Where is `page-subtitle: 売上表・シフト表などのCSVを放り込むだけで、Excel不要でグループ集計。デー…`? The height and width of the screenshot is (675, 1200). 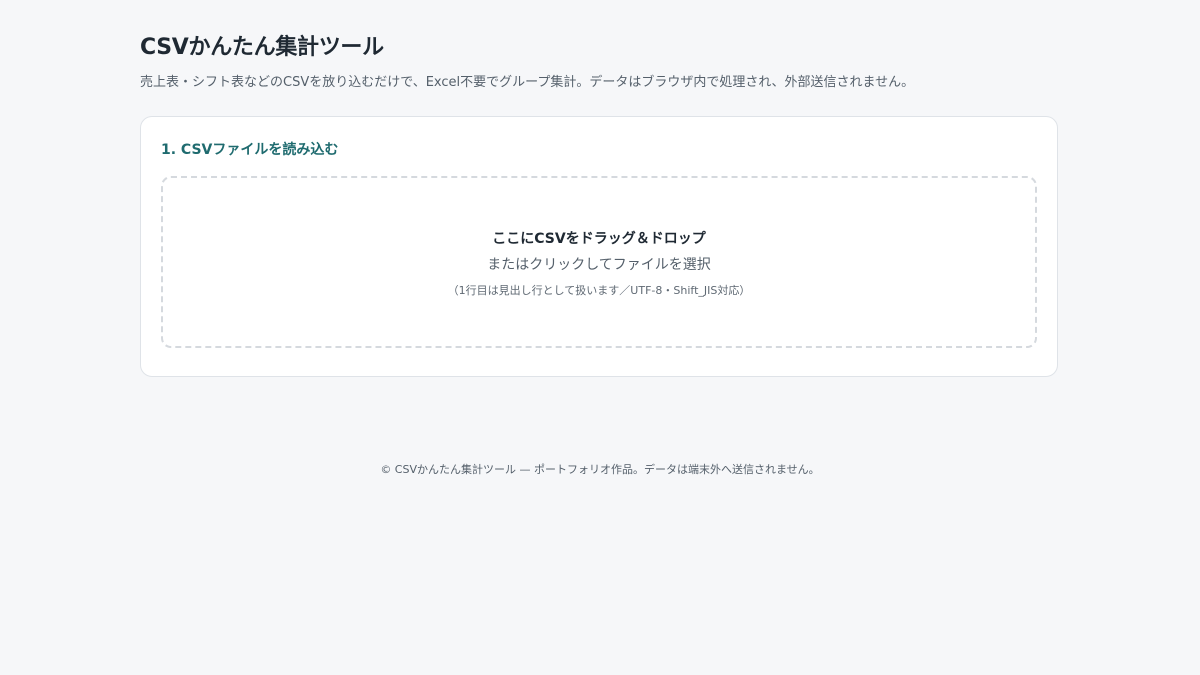 page-subtitle: 売上表・シフト表などのCSVを放り込むだけで、Excel不要でグループ集計。デー… is located at coordinates (527, 82).